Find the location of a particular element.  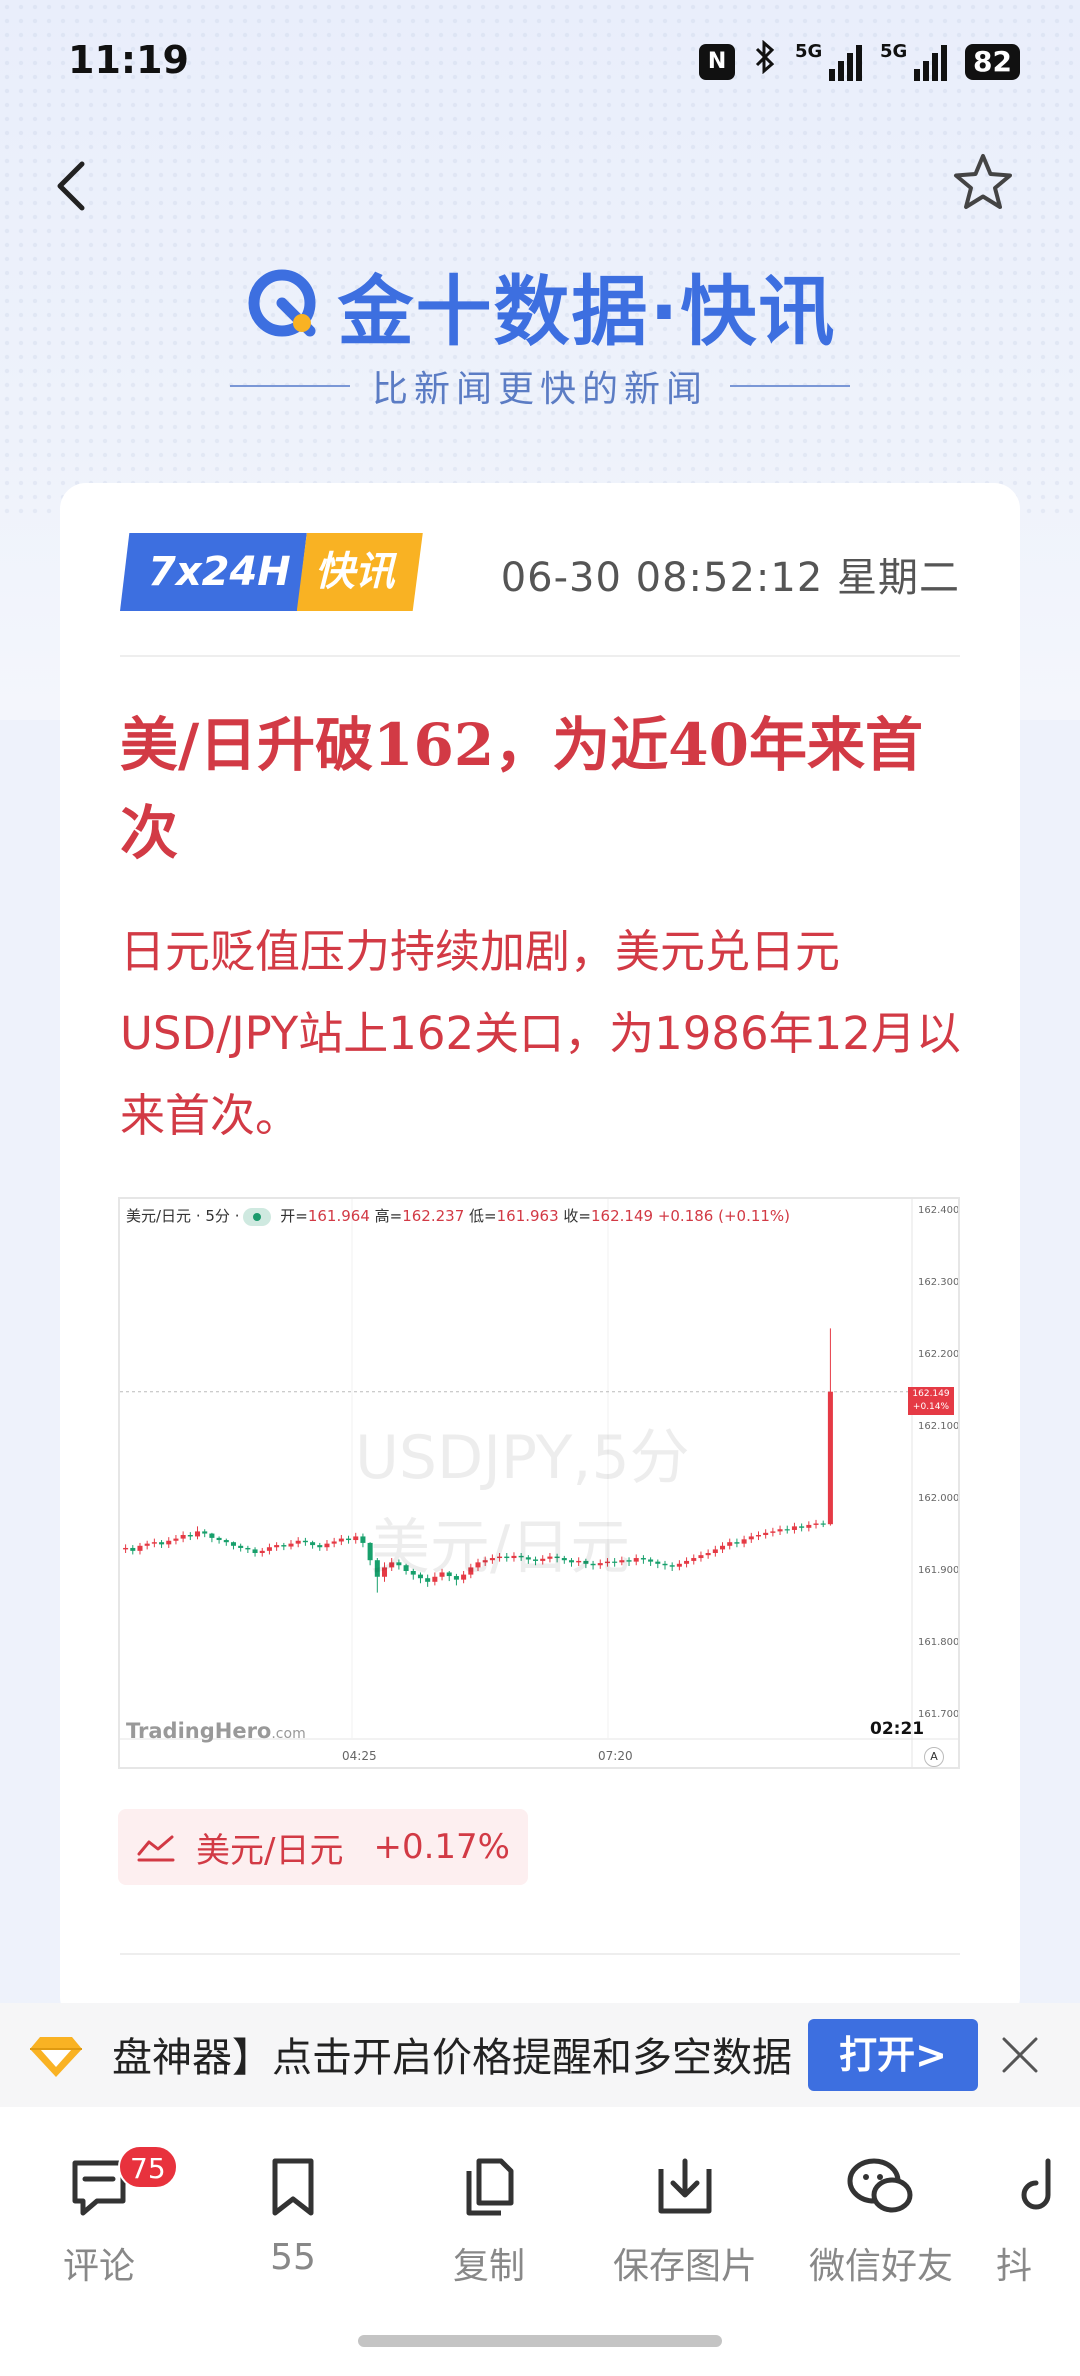

y-tick-label: 161.700 is located at coordinates (939, 1714).